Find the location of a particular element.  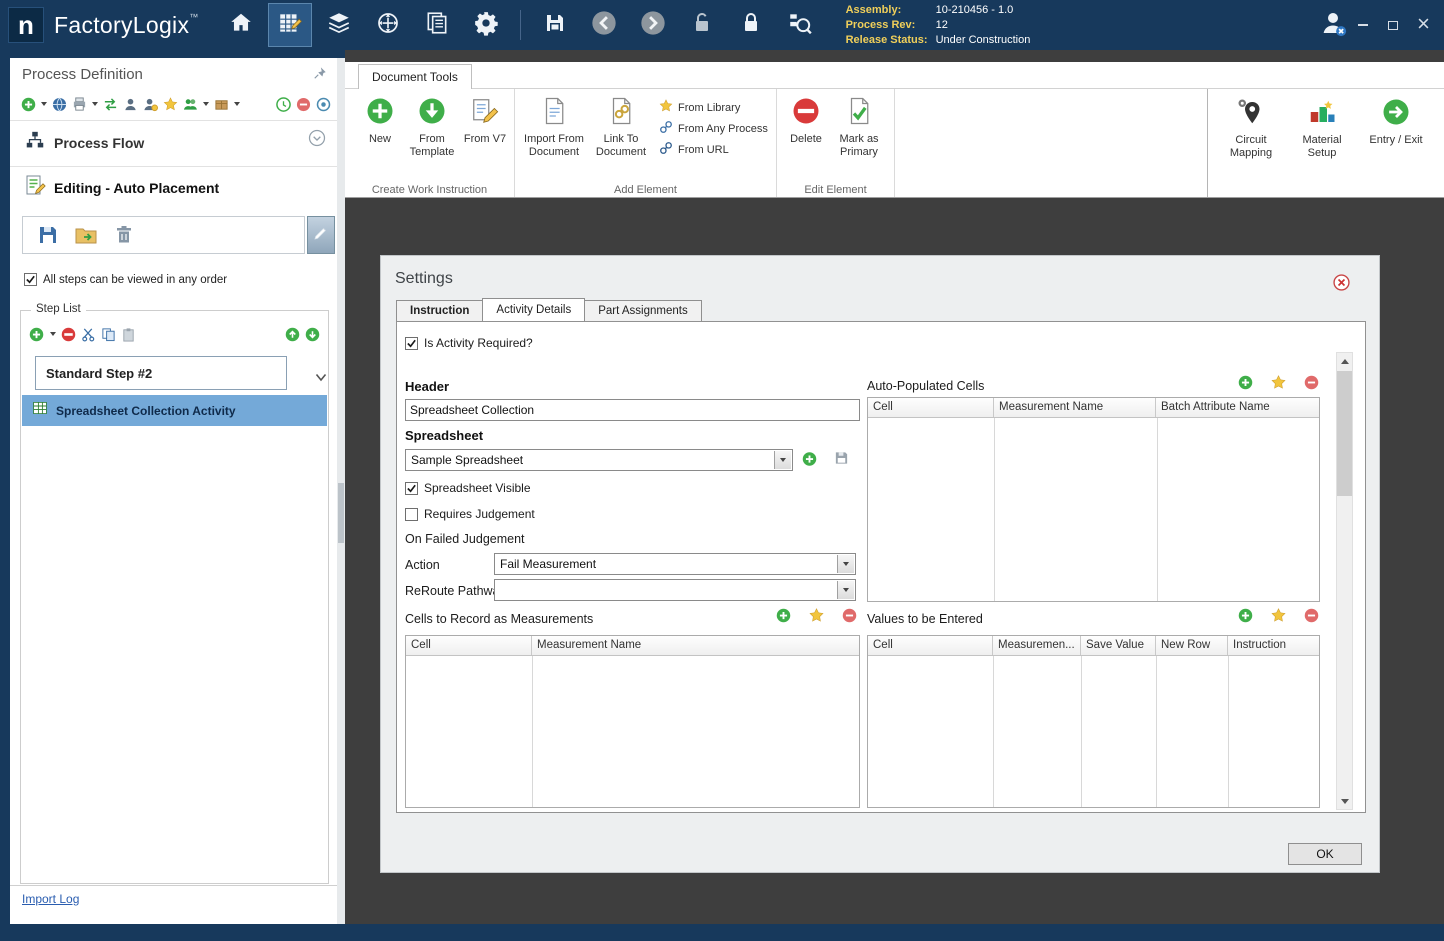

action-dropdown-button is located at coordinates (845, 564).